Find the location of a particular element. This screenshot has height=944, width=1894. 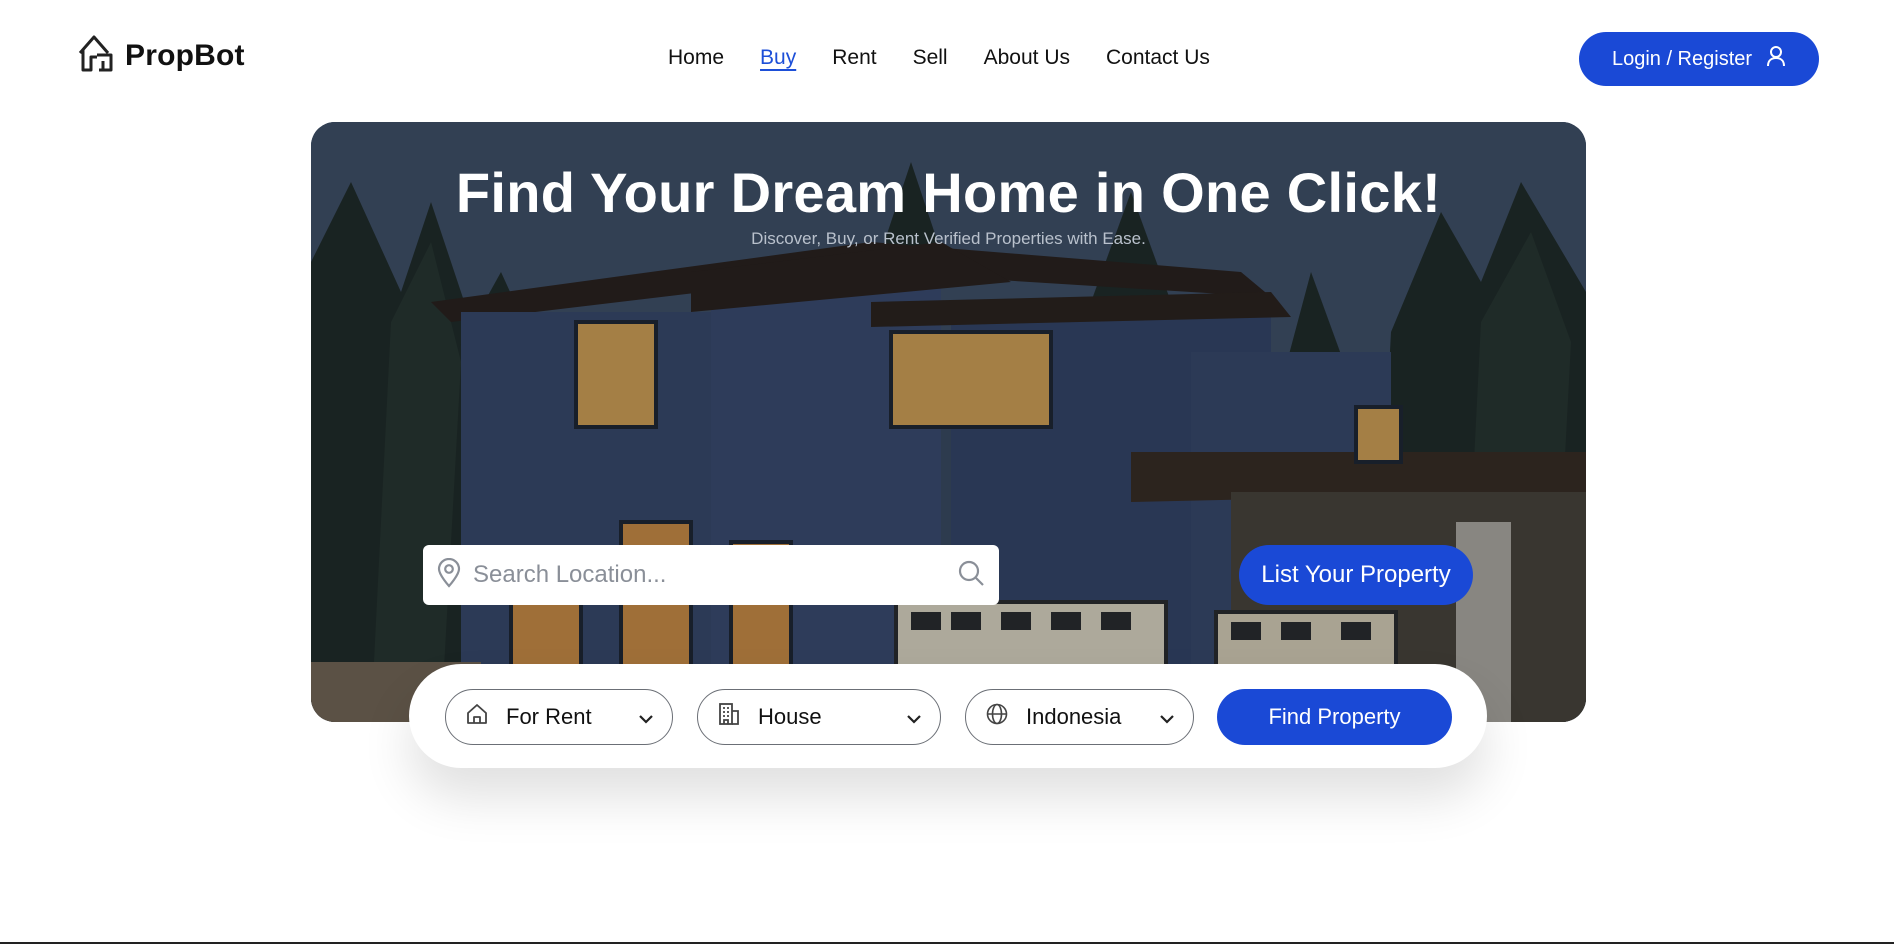

property-type-value: House is located at coordinates (790, 716).